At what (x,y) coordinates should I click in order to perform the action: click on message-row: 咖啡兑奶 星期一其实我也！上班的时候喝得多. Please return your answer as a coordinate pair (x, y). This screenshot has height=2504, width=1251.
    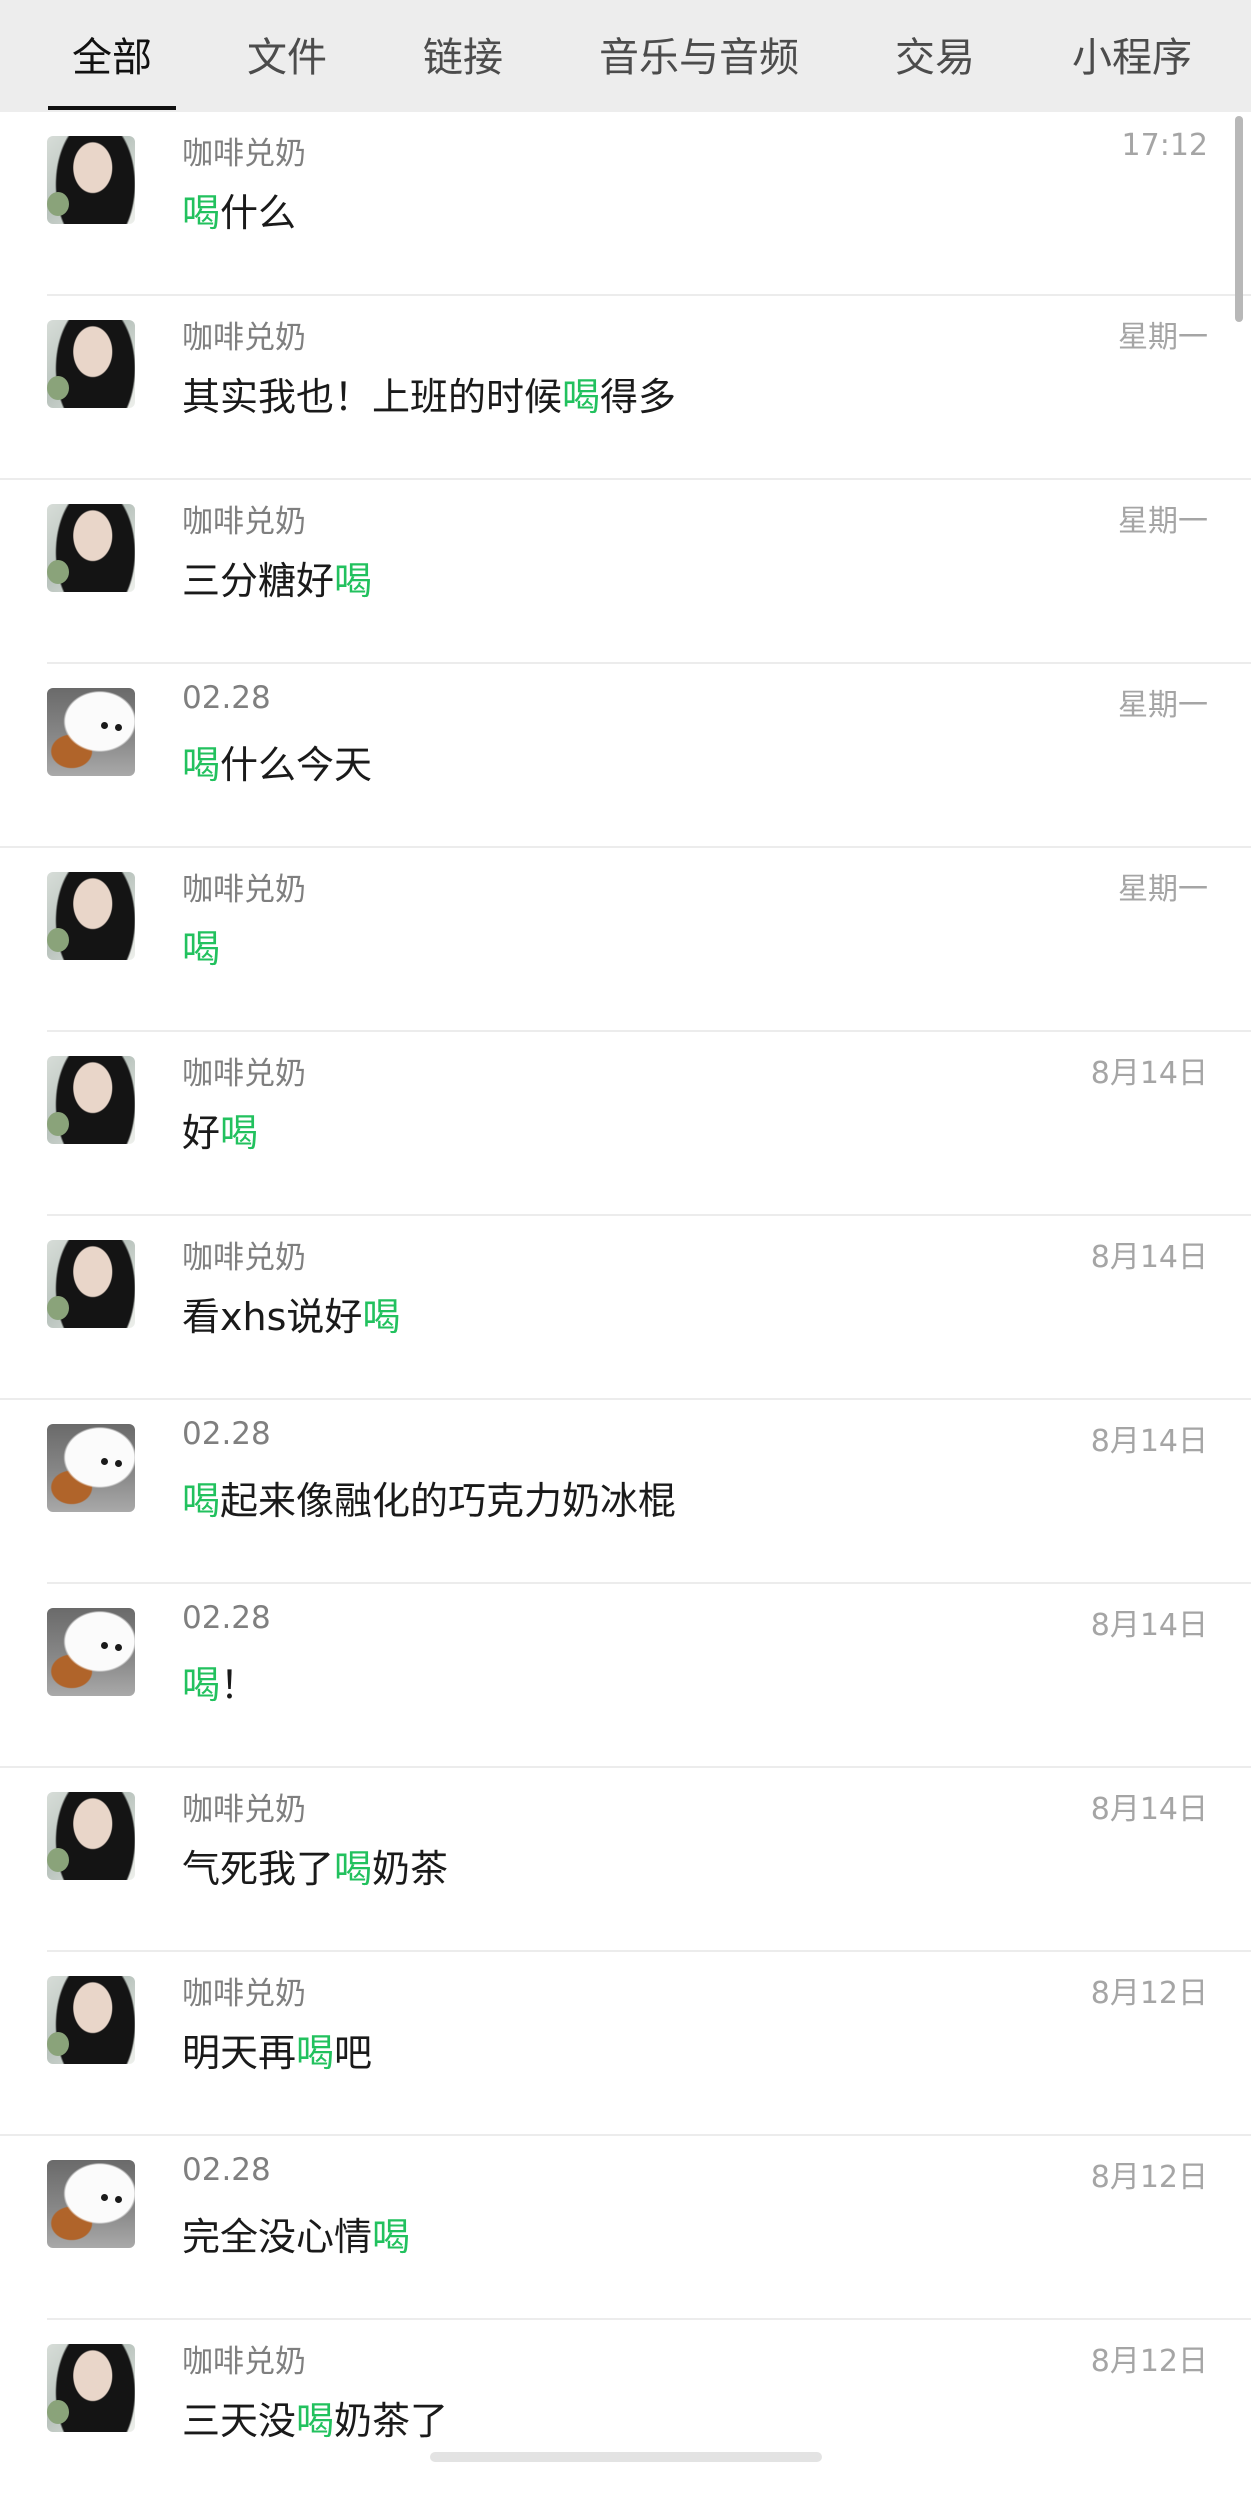
    Looking at the image, I should click on (625, 388).